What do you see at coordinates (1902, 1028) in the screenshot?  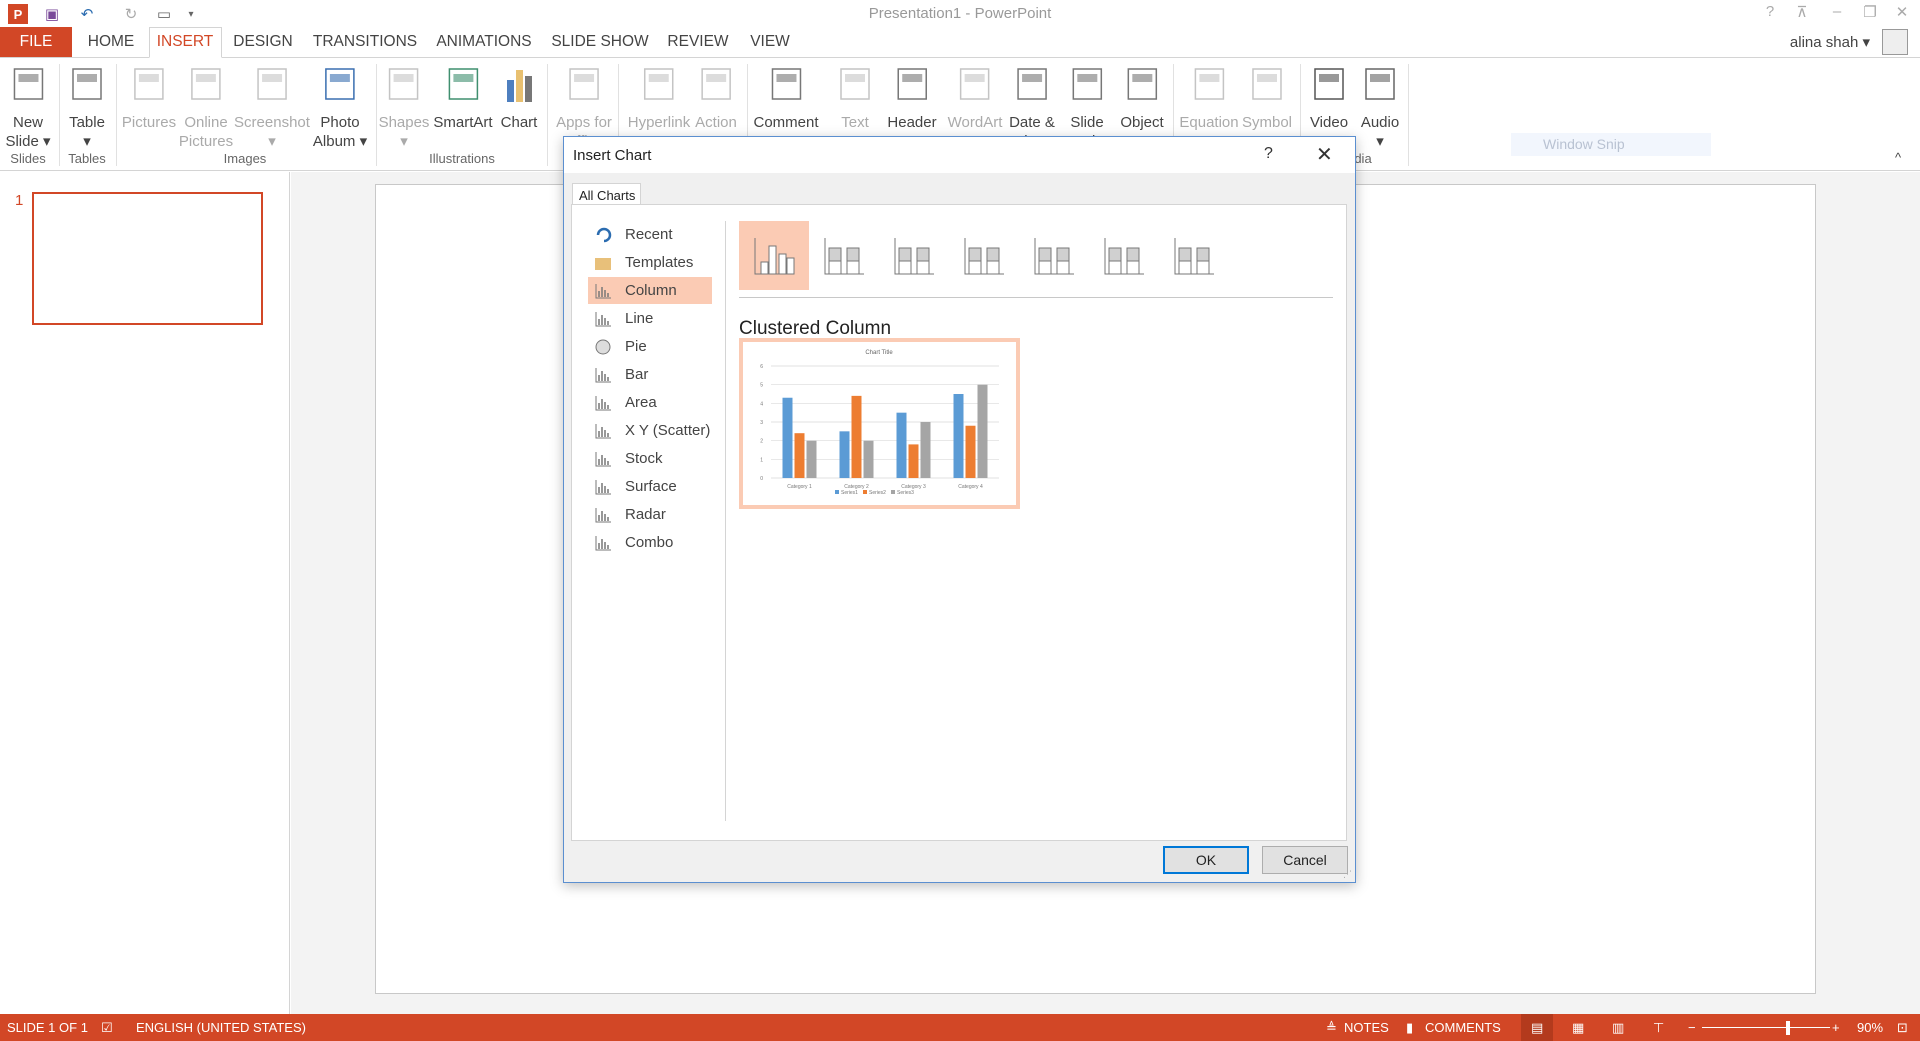 I see `fit-to-window-icon: ⊡` at bounding box center [1902, 1028].